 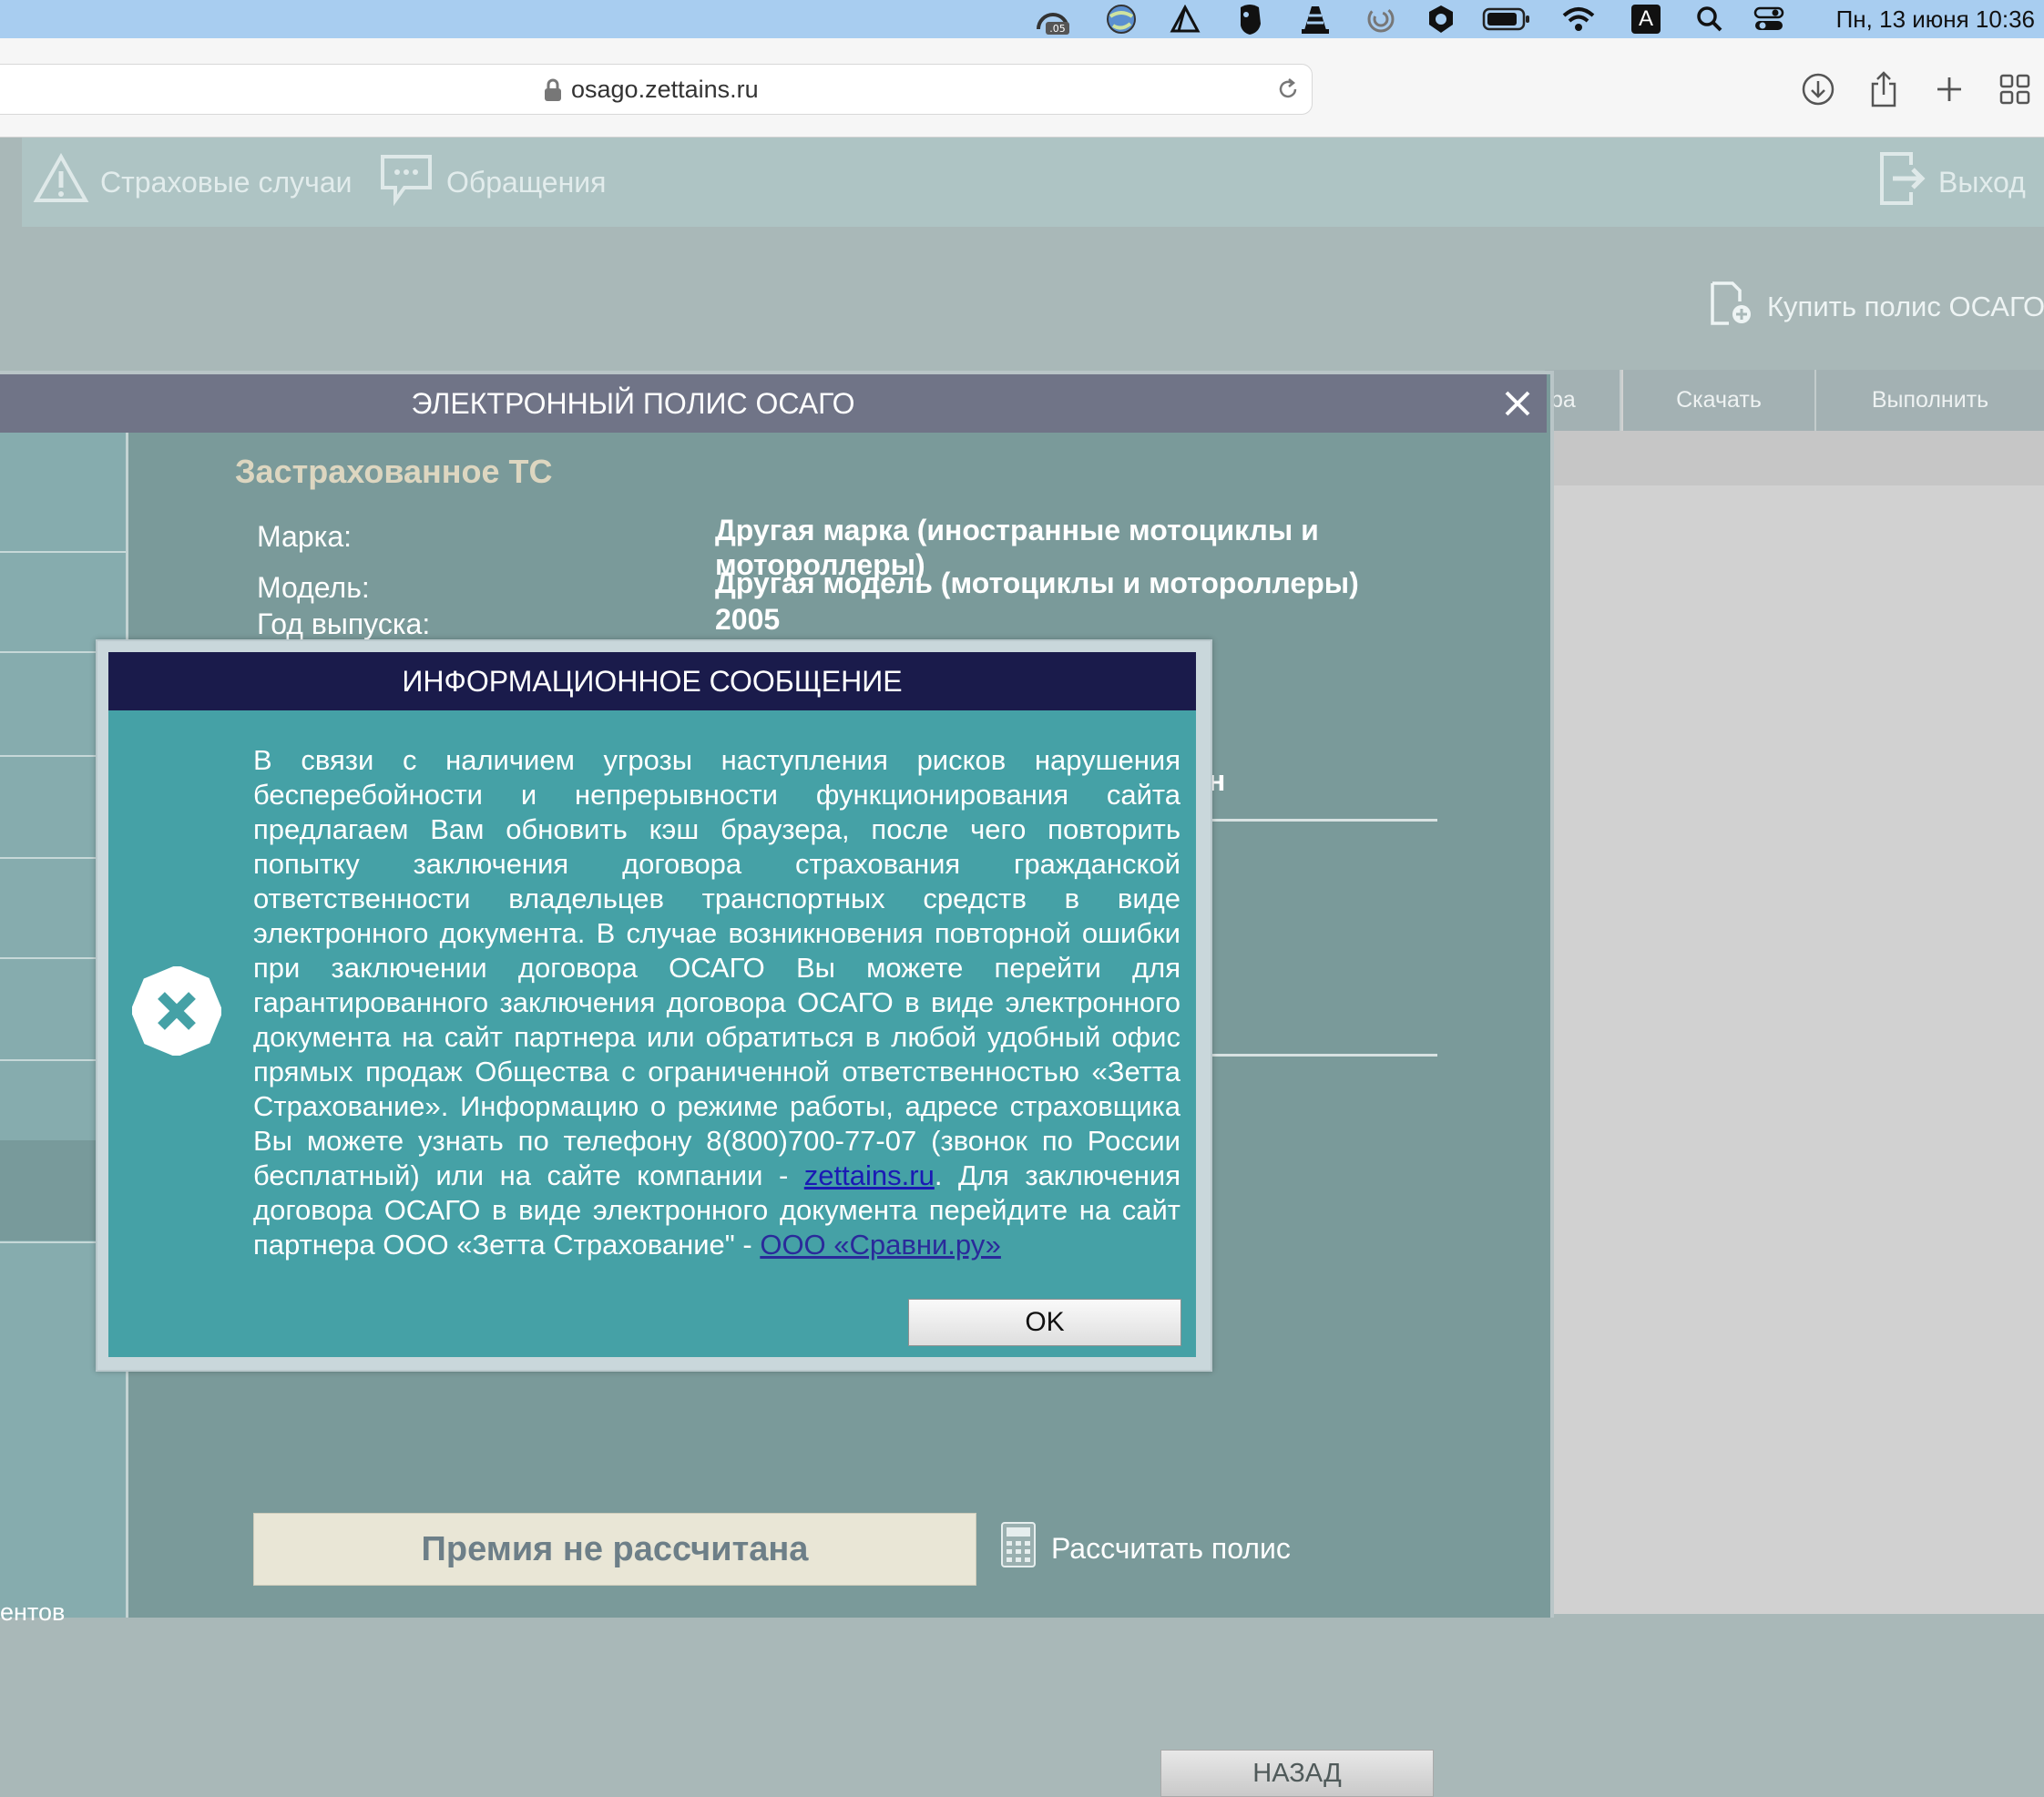 I want to click on table-header-partial: ра, so click(x=1583, y=400).